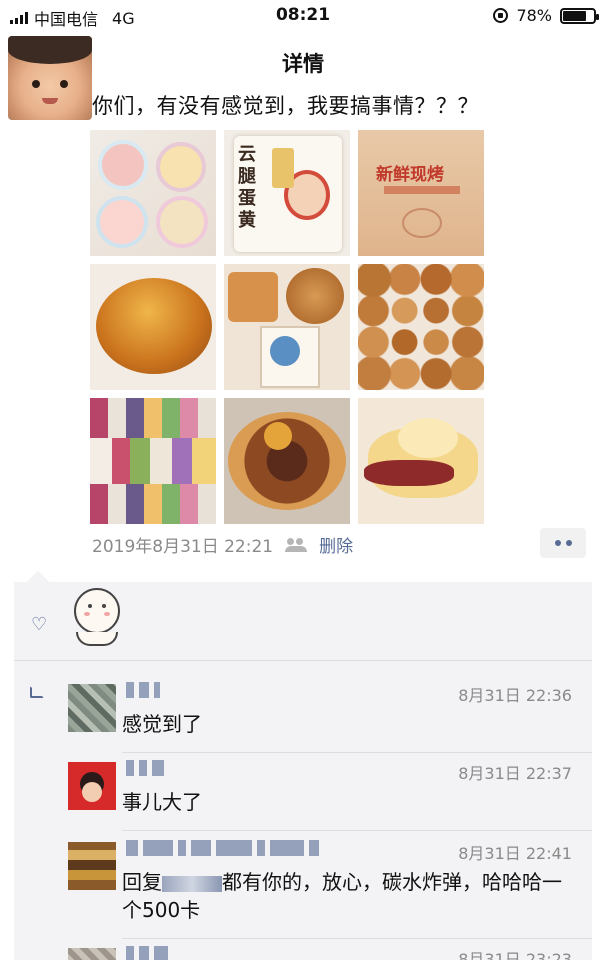 The width and height of the screenshot is (606, 960). Describe the element at coordinates (515, 695) in the screenshot. I see `comment-time: 8月31日 22:36` at that location.